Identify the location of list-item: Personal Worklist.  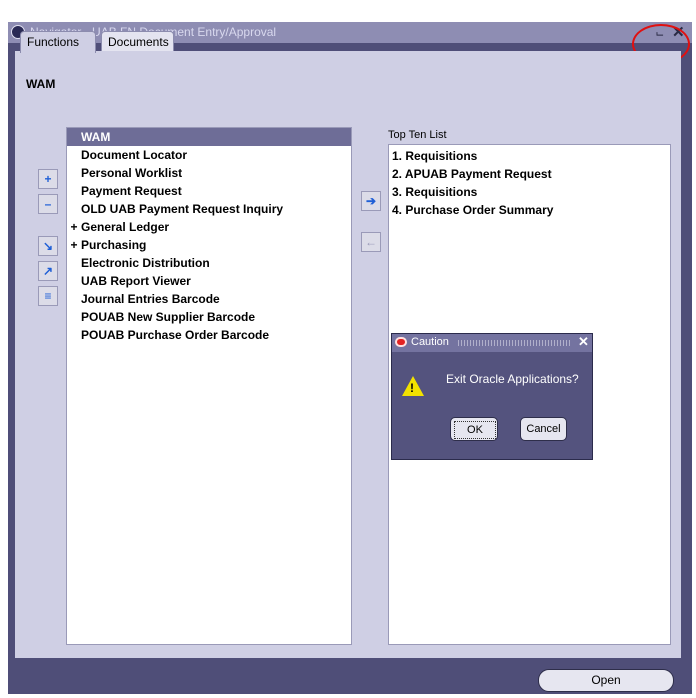
(124, 173).